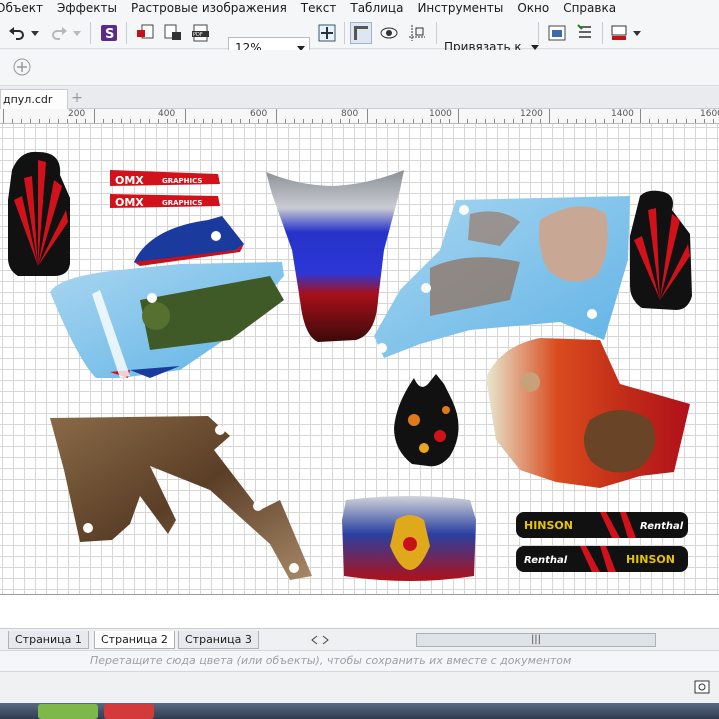  Describe the element at coordinates (585, 33) in the screenshot. I see `lines-icon` at that location.